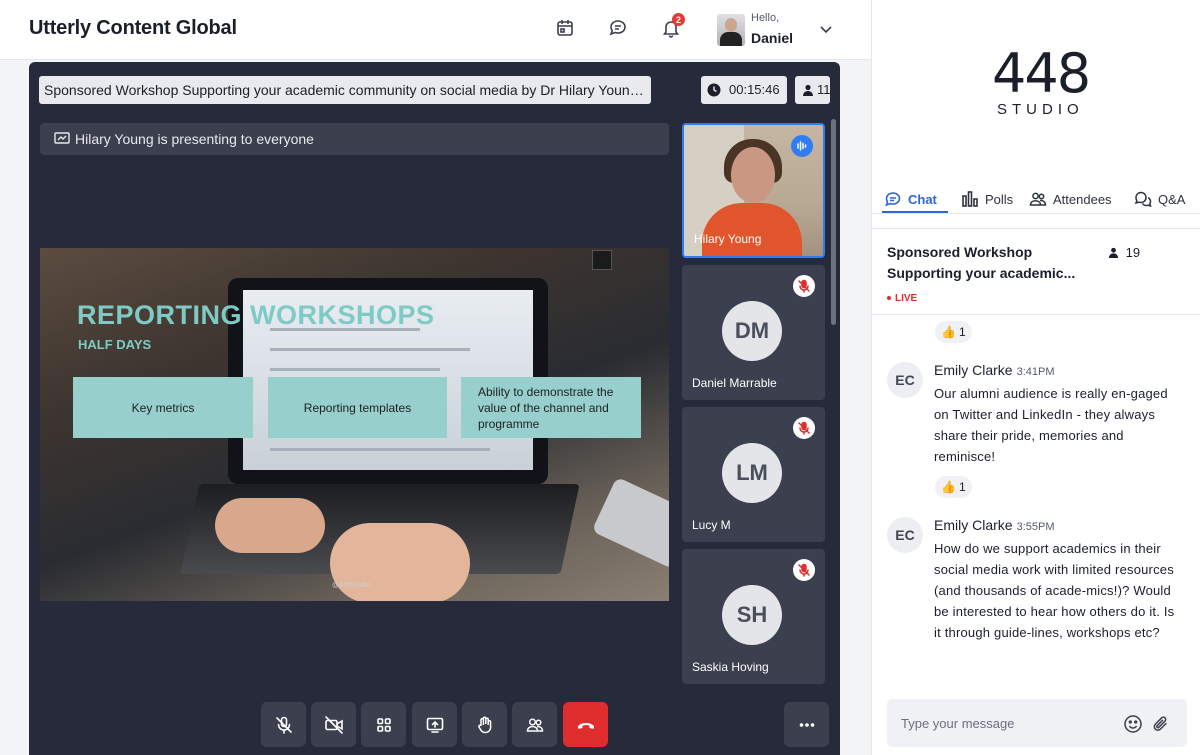  I want to click on tile-name: Daniel Marrable, so click(734, 383).